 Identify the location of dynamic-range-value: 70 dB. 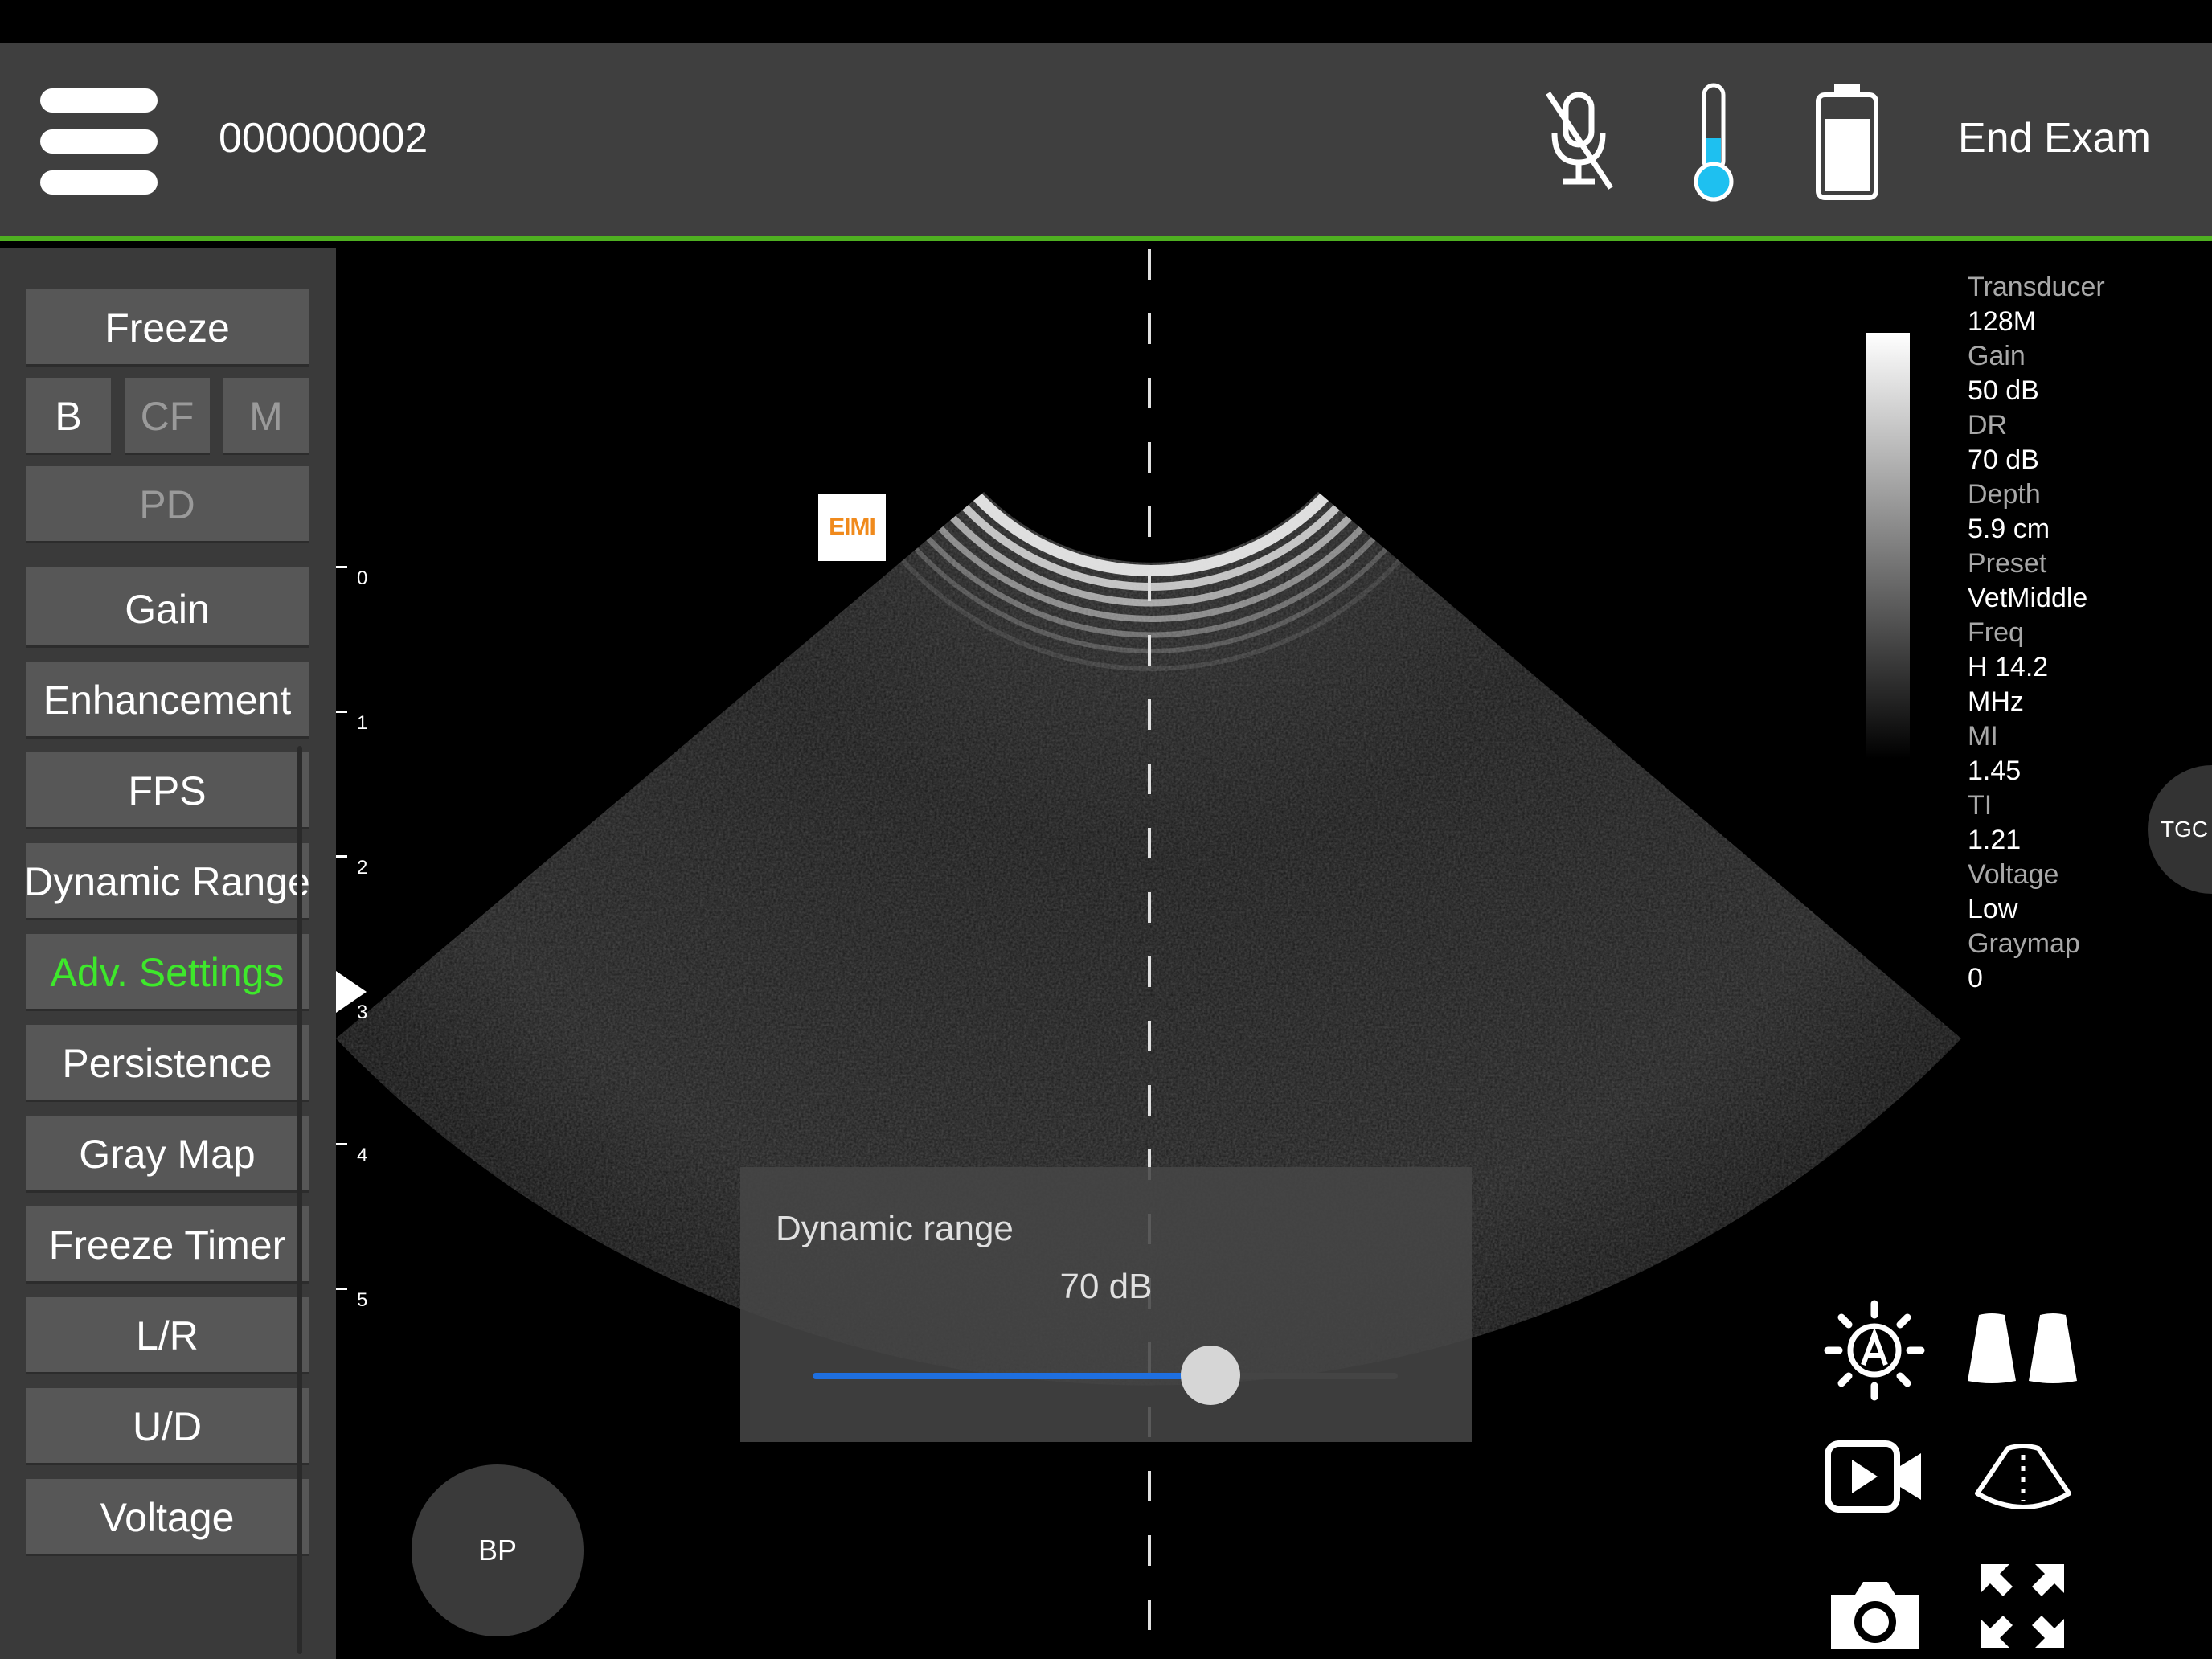
(1106, 1286).